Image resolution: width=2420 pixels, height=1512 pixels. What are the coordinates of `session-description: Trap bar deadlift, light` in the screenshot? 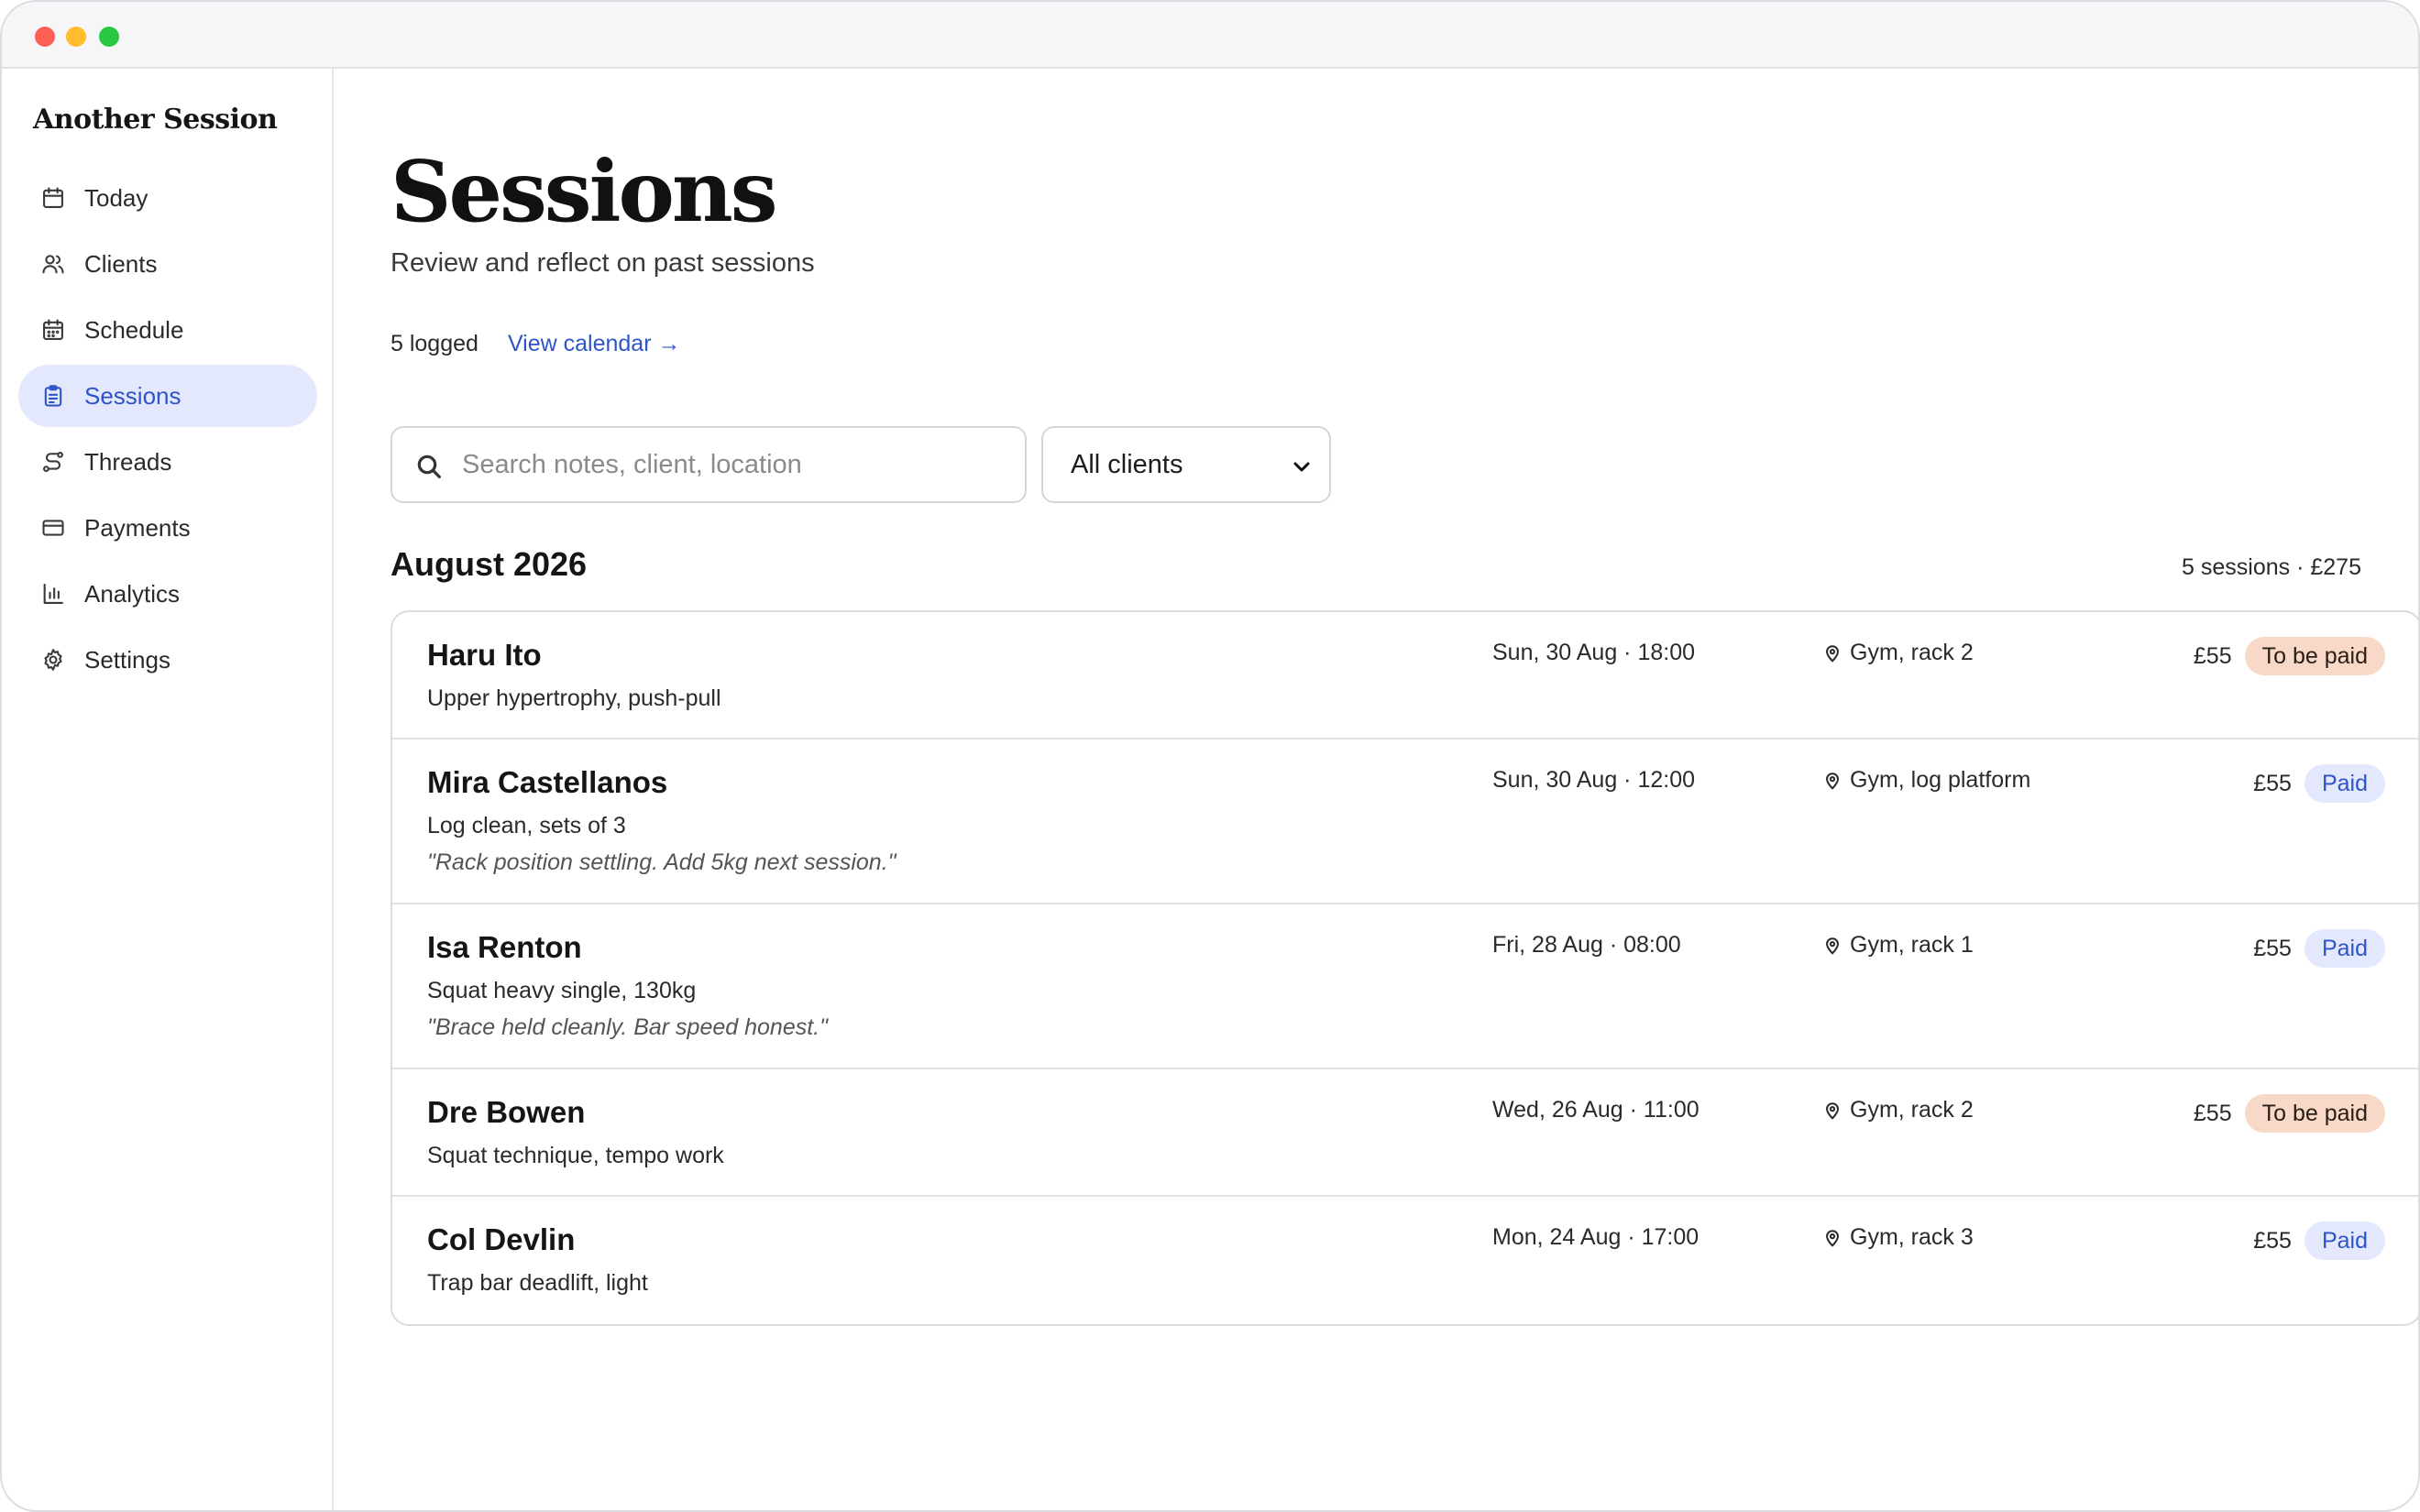 It's located at (537, 1283).